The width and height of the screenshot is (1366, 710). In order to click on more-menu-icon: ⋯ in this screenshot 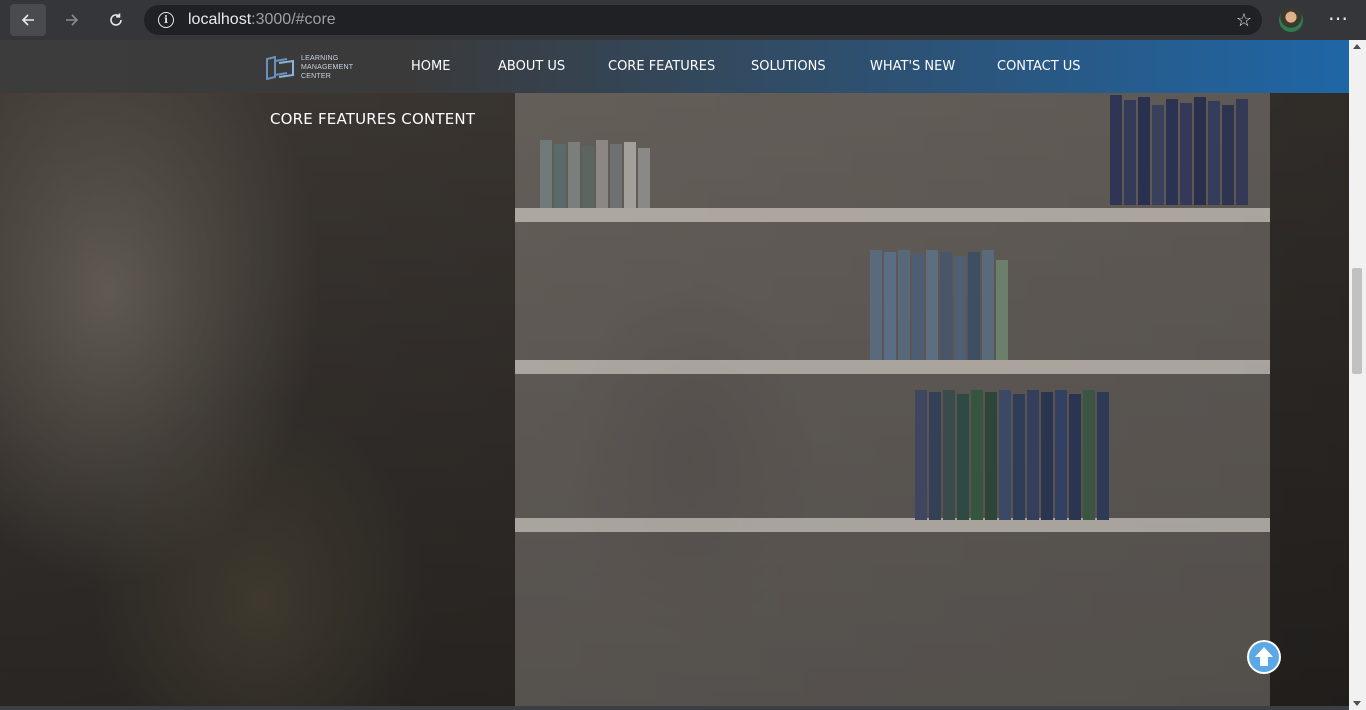, I will do `click(1338, 20)`.